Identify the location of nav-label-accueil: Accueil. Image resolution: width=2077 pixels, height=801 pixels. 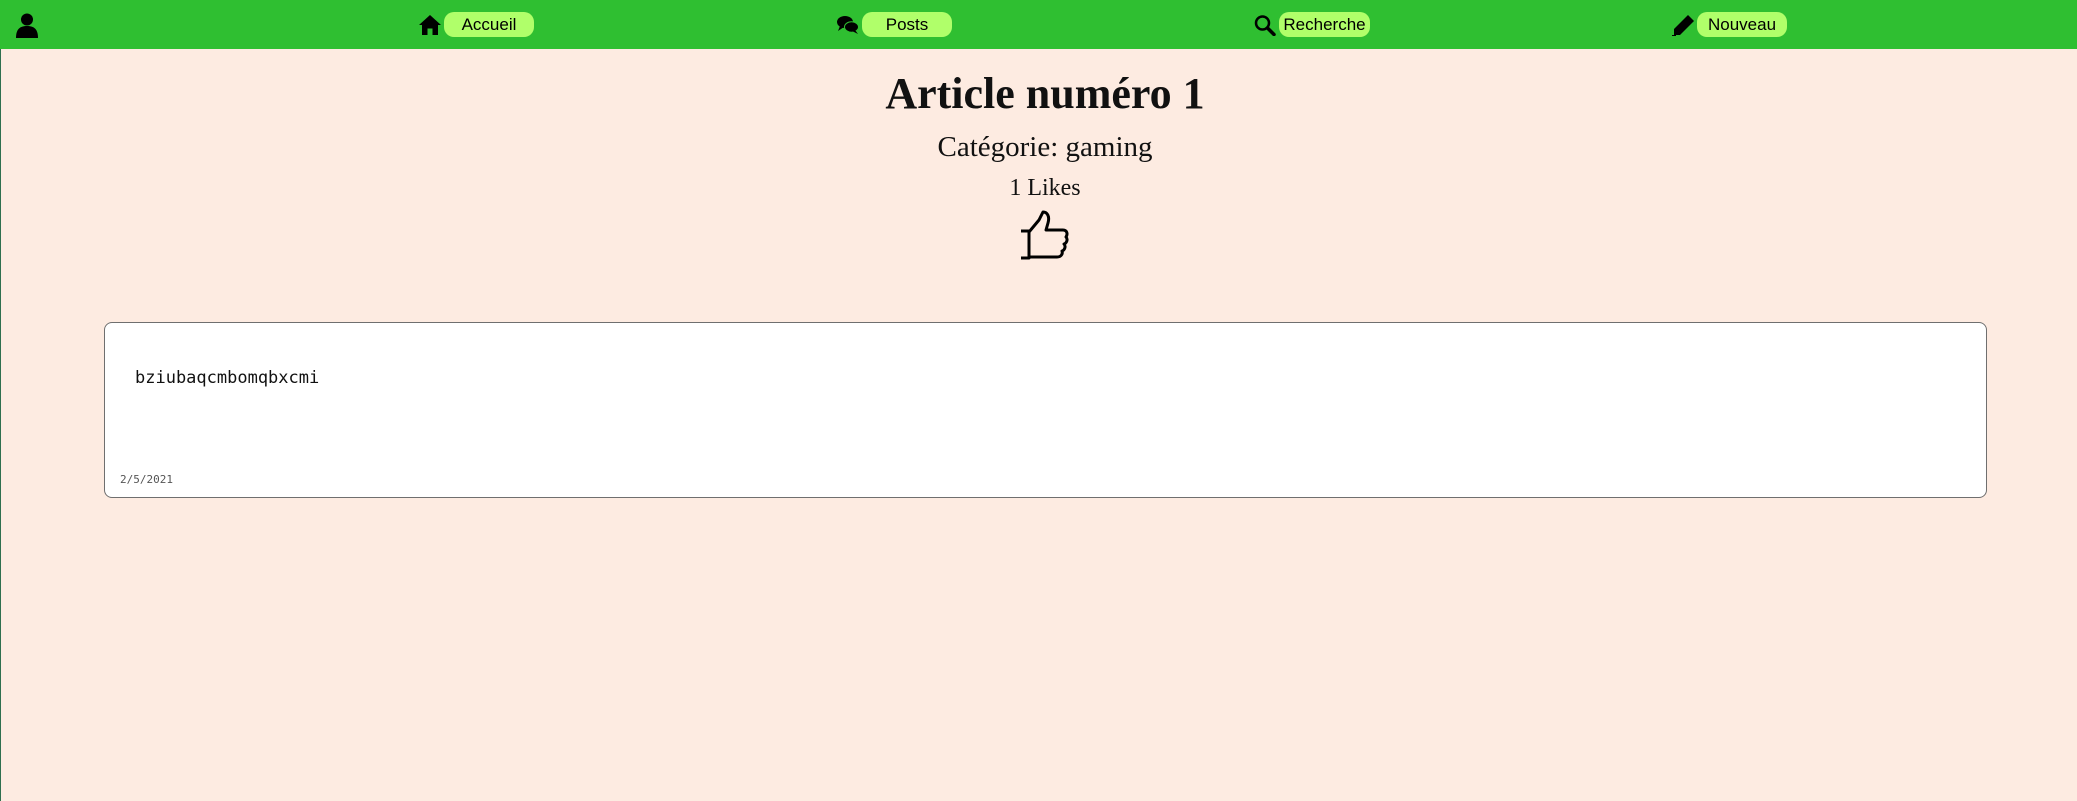
(489, 24).